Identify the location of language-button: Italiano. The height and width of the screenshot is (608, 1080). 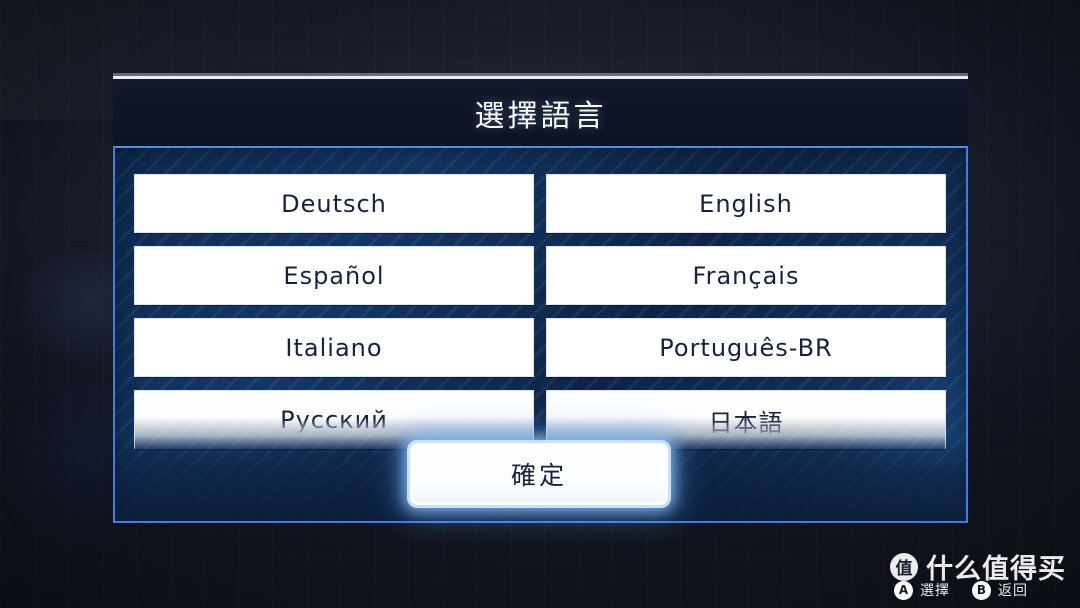
(334, 347).